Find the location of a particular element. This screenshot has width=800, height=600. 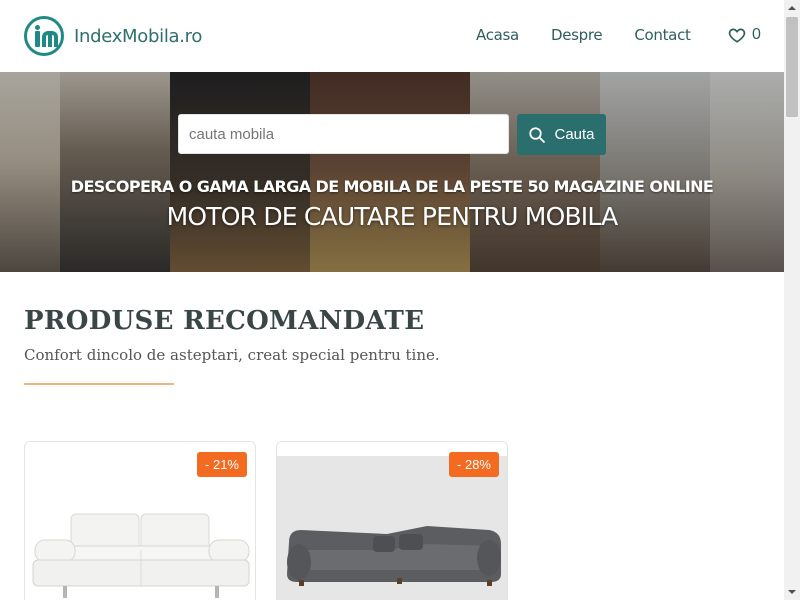

search-icon is located at coordinates (537, 134).